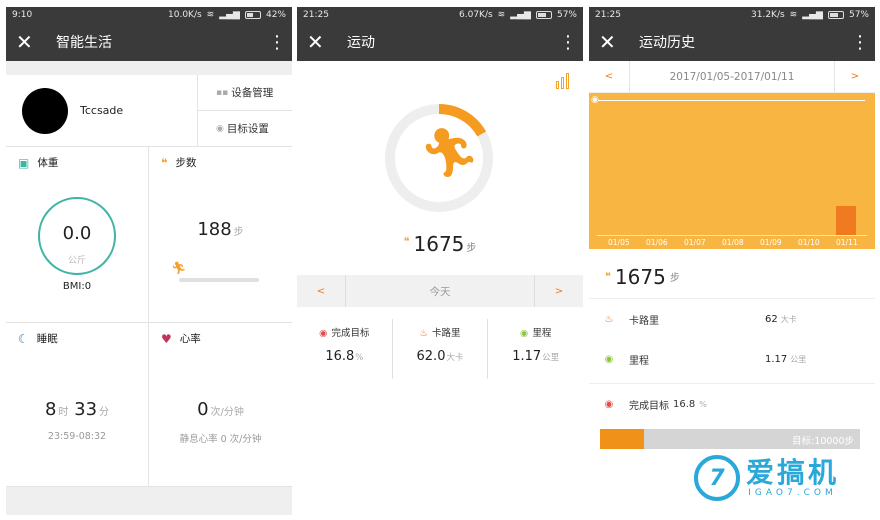  I want to click on calorie-row: ♨ 卡路里 62 大卡, so click(732, 319).